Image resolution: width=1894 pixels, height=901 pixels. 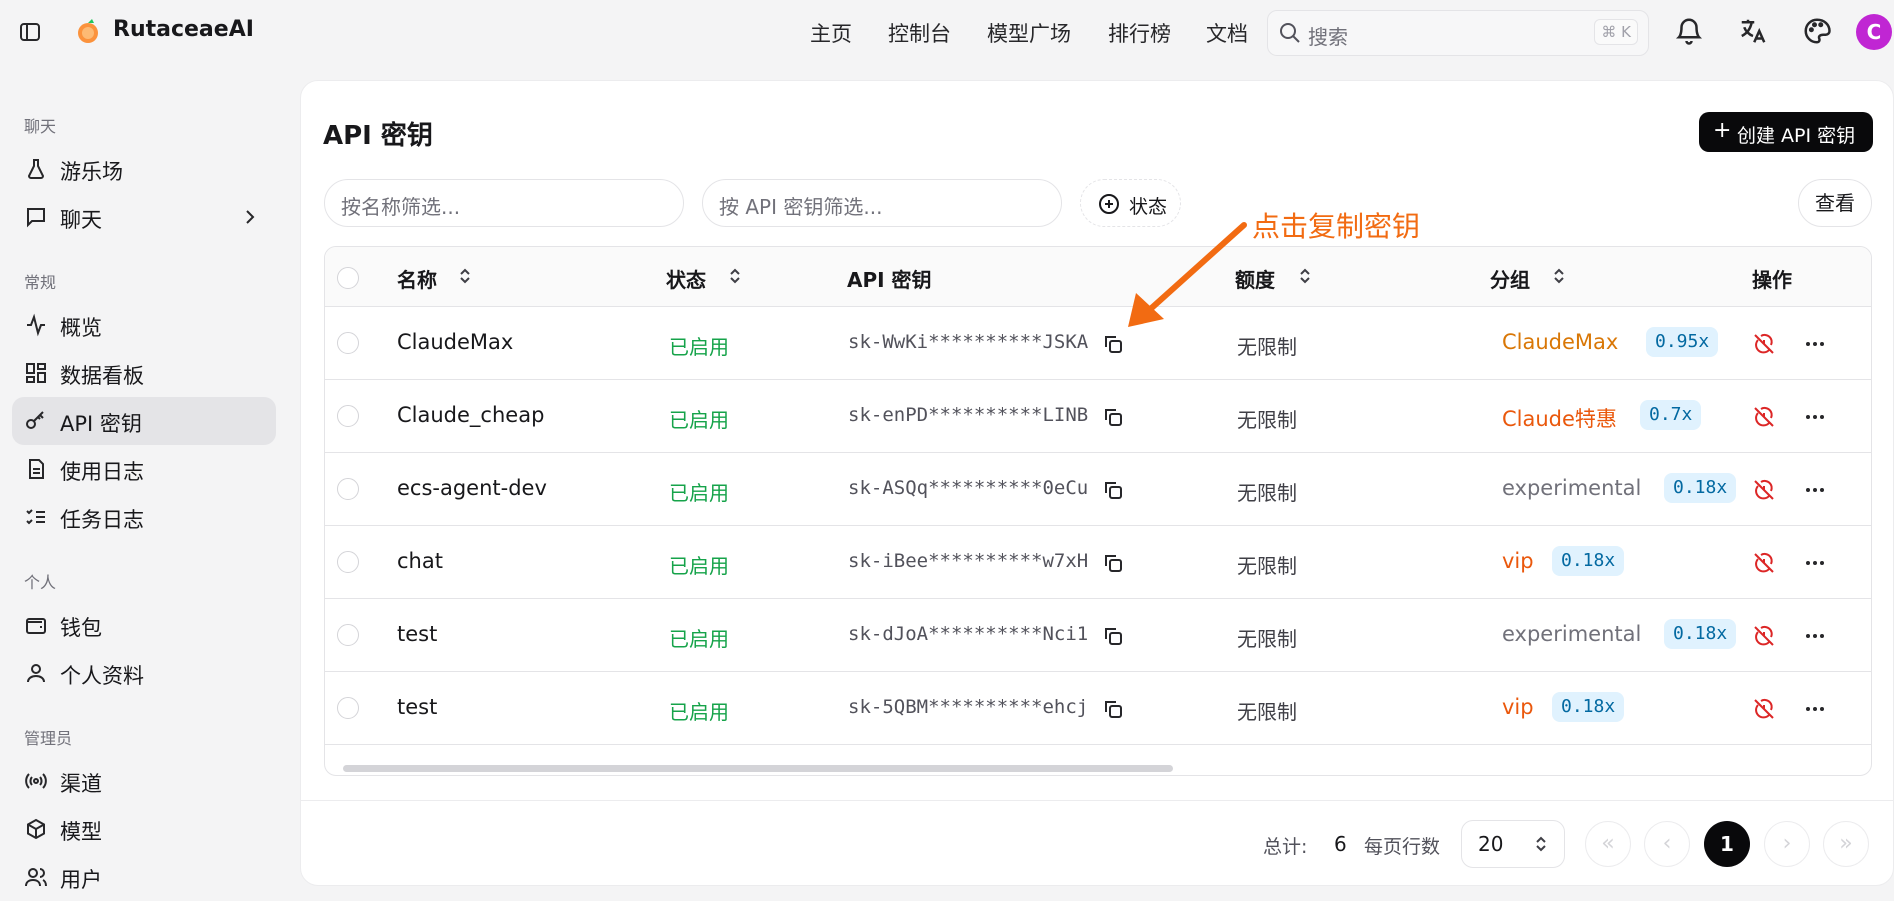 What do you see at coordinates (81, 328) in the screenshot?
I see `sidebar-item-label: 概览` at bounding box center [81, 328].